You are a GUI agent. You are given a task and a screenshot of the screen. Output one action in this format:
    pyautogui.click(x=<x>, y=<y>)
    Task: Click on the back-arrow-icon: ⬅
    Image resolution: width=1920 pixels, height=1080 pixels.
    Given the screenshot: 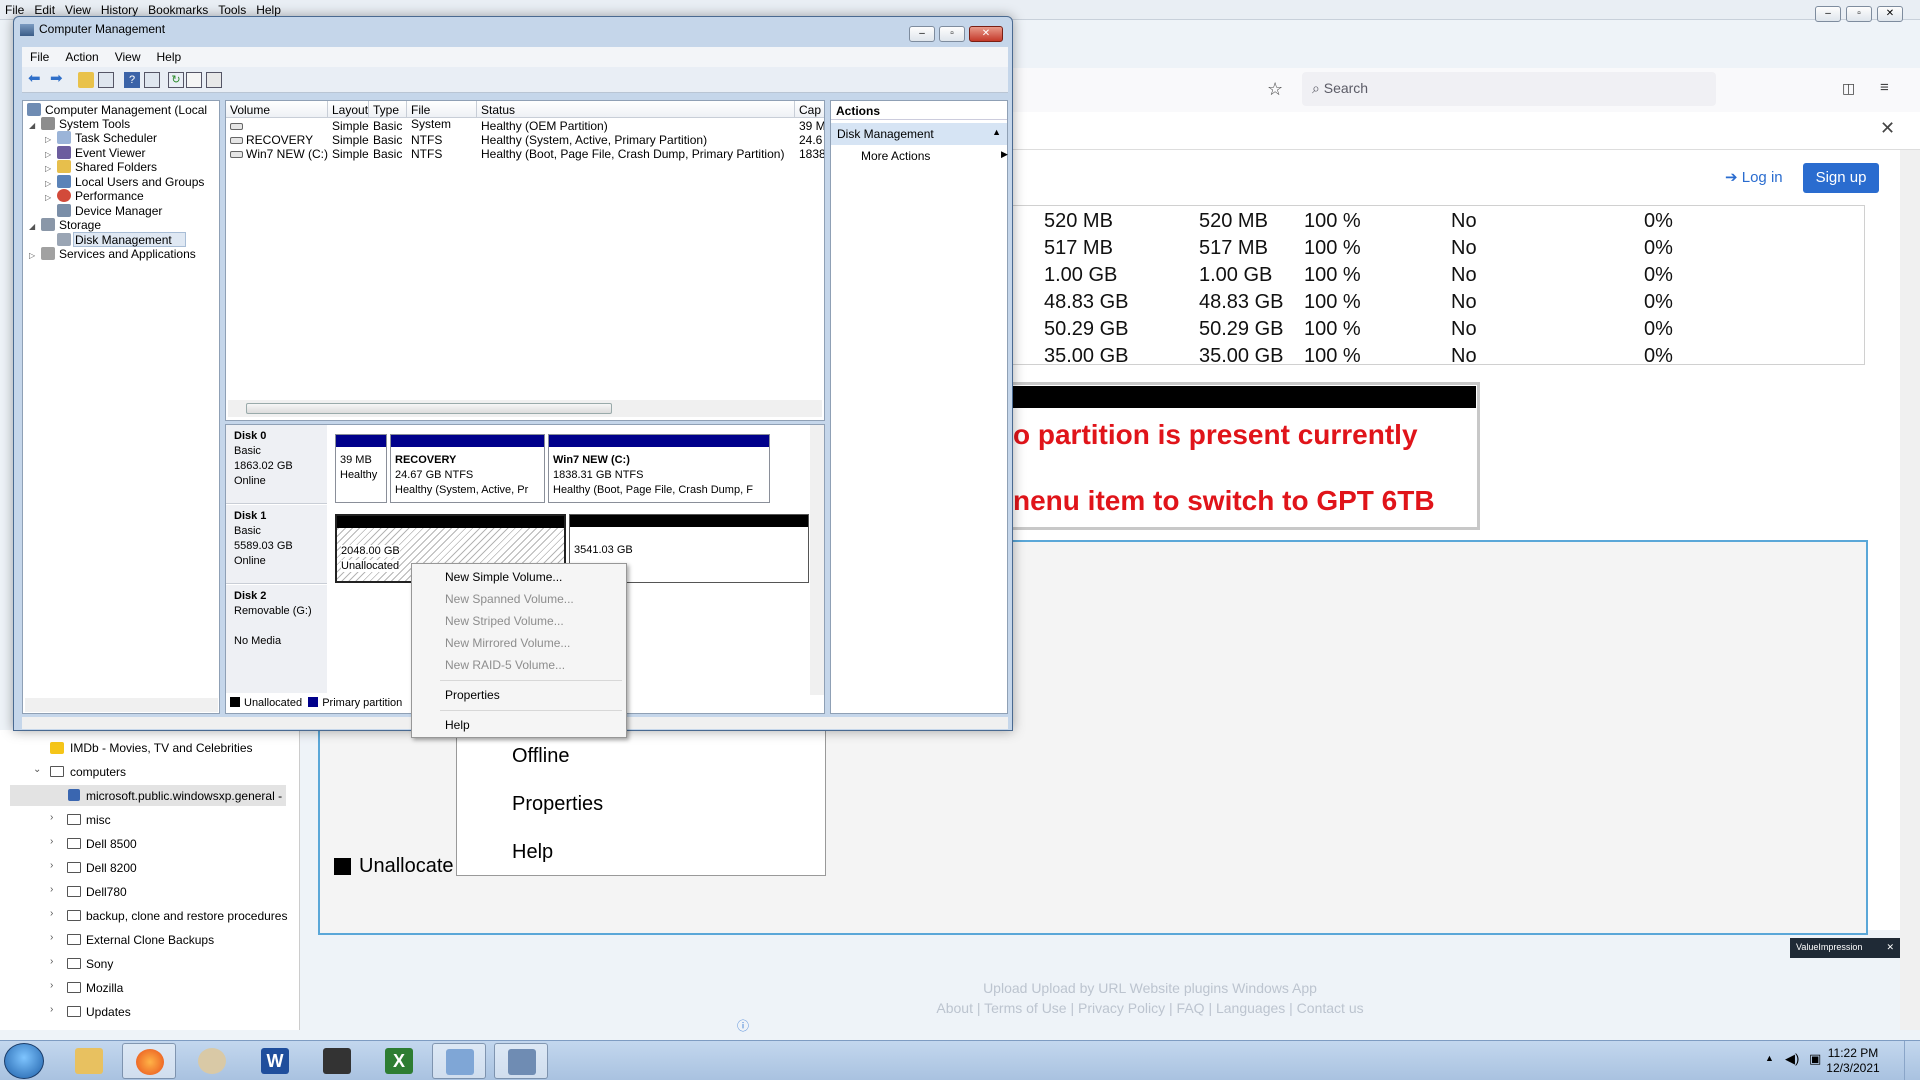 What is the action you would take?
    pyautogui.click(x=36, y=79)
    